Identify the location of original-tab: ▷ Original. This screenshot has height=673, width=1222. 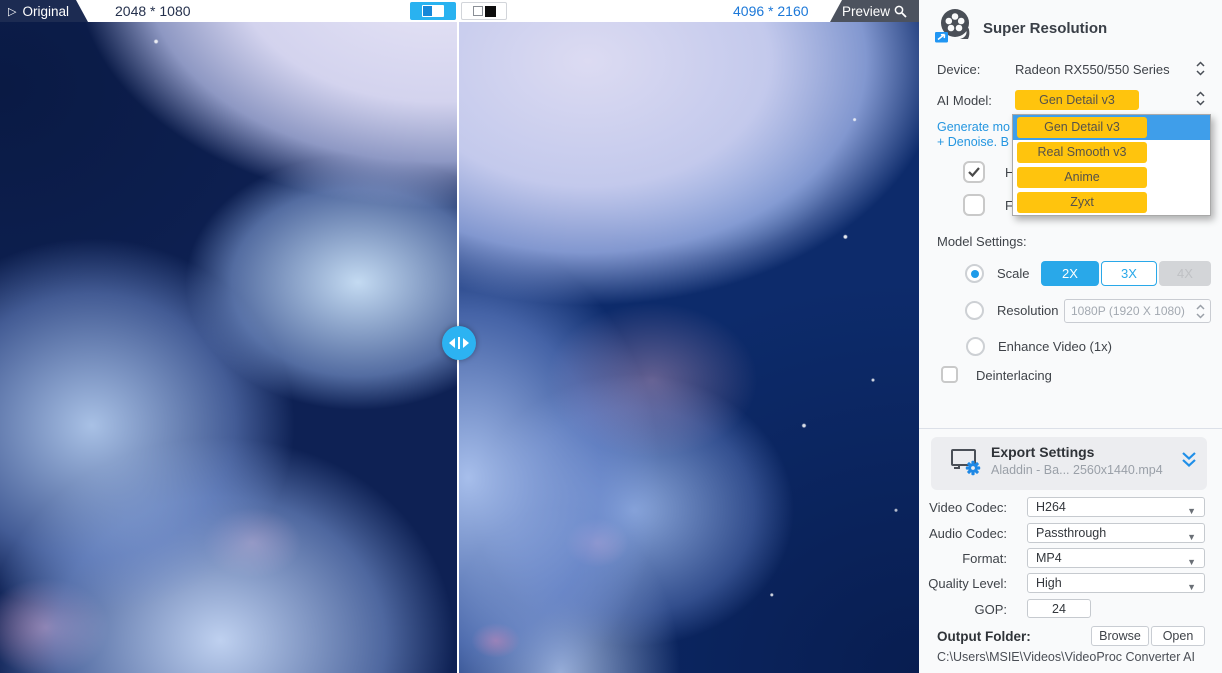
(44, 11).